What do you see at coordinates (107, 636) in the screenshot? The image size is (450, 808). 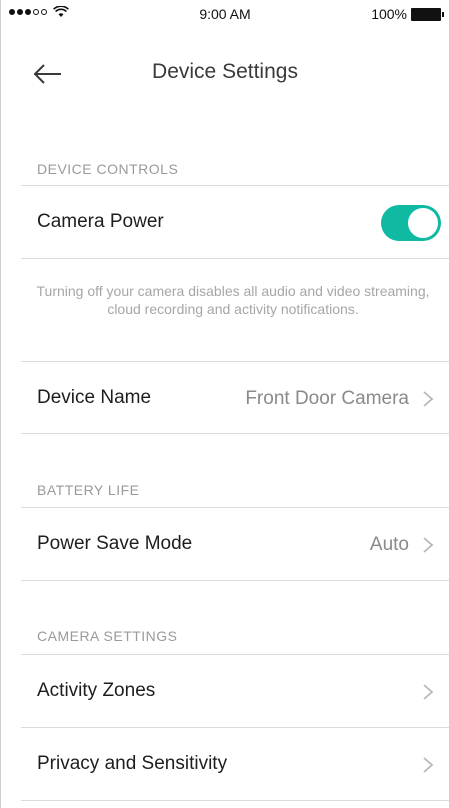 I see `section-header-camera-settings: CAMERA SETTINGS` at bounding box center [107, 636].